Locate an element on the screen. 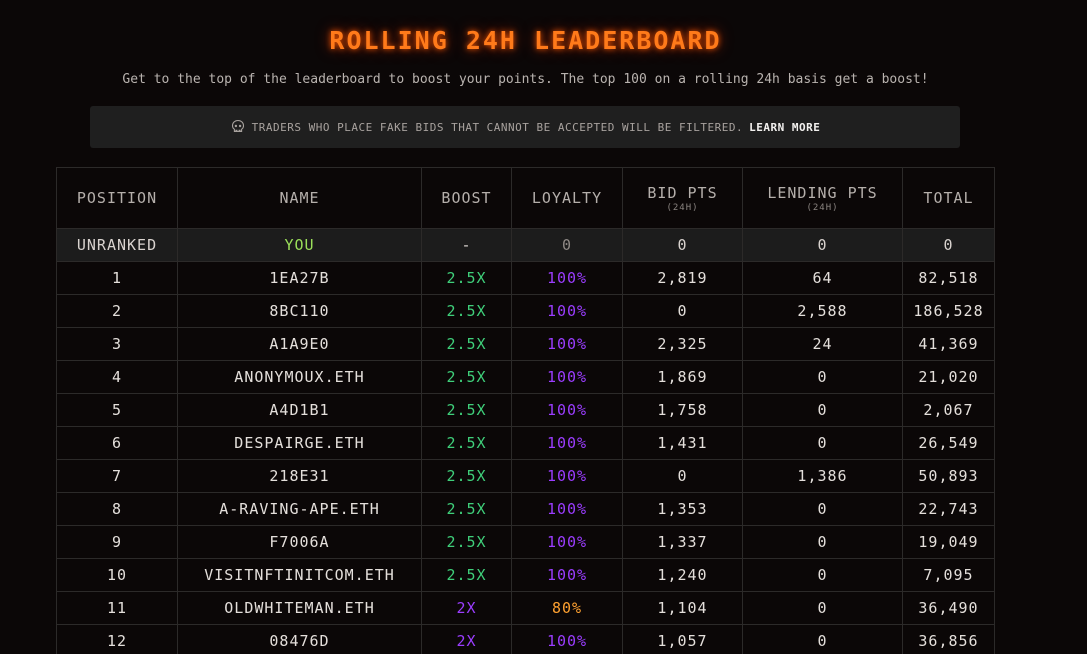  column-subheader-bid-pts: (24H) is located at coordinates (682, 207).